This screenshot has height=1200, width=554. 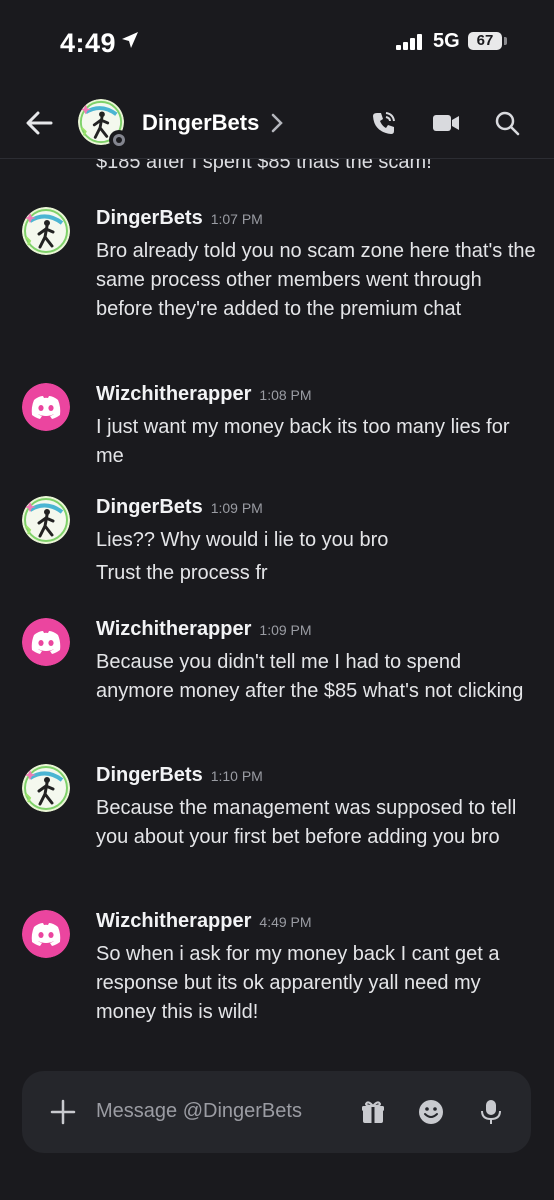 I want to click on cut-off-message-text: $185 after I spent $85 thats the scam!, so click(x=264, y=166).